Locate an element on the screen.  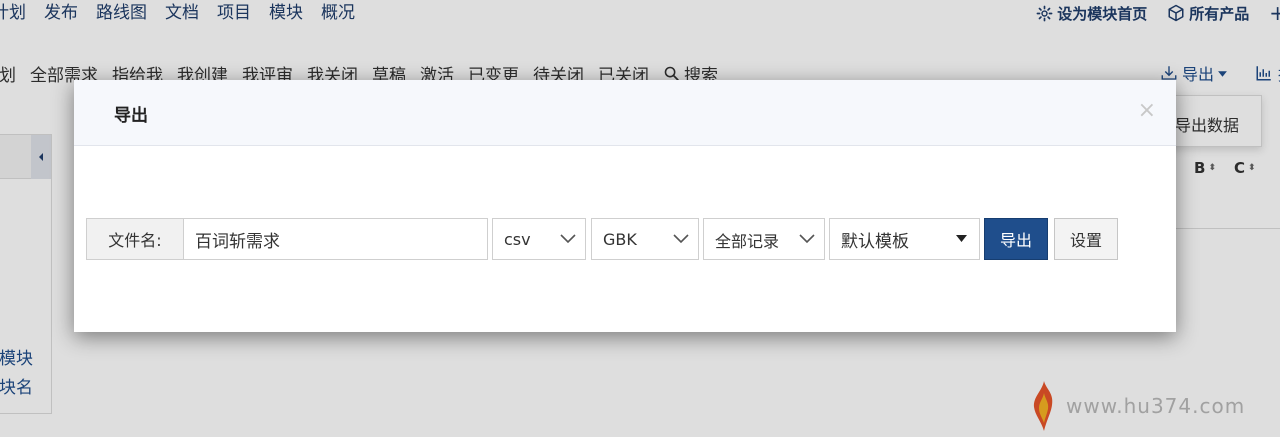
file-format-select: csv is located at coordinates (539, 239).